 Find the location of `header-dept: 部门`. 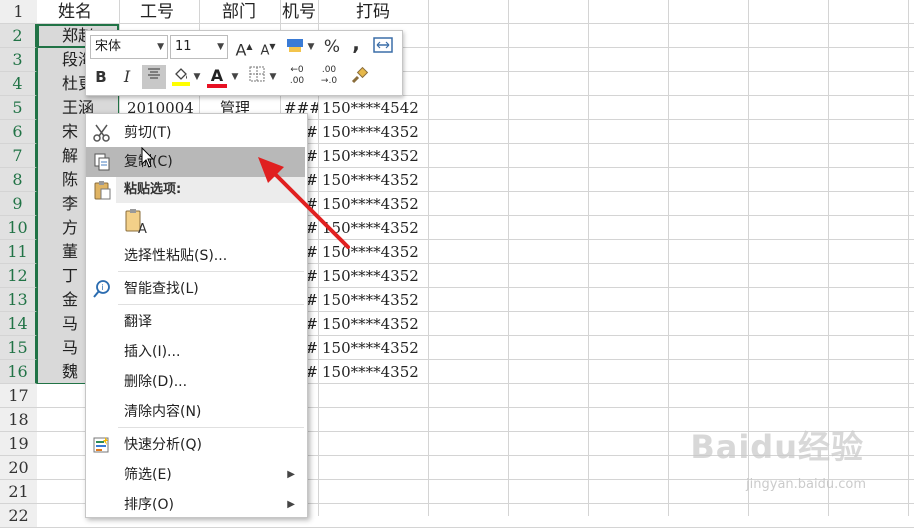

header-dept: 部门 is located at coordinates (250, 12).